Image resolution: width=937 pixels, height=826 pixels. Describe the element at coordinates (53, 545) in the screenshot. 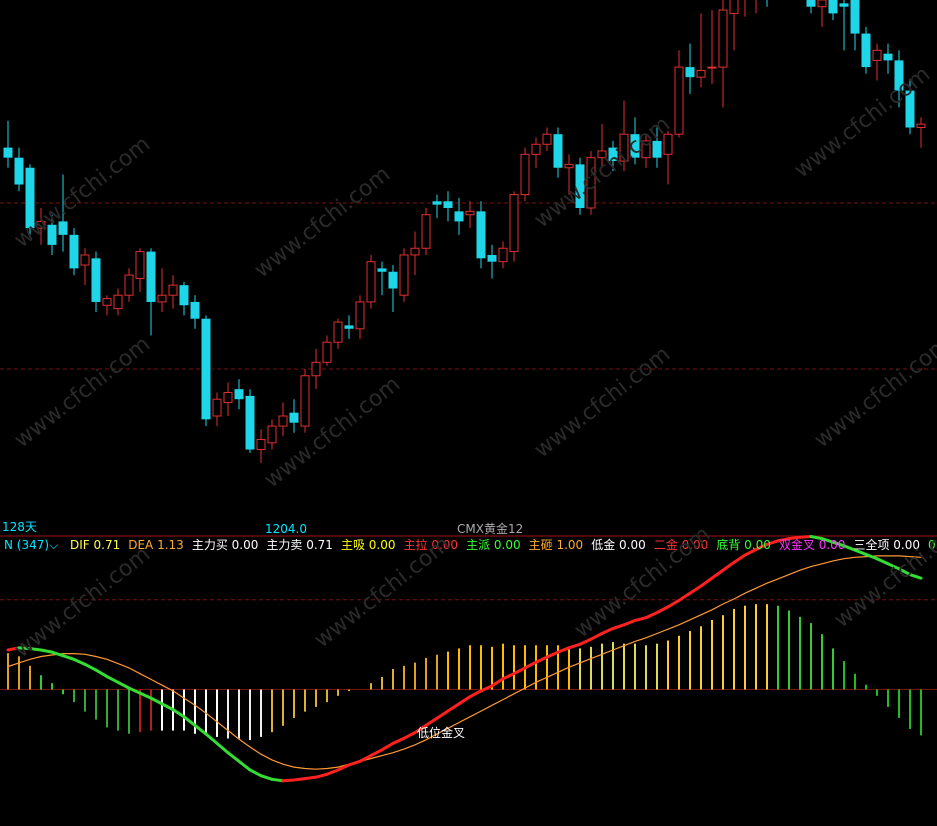

I see `dropdown-arrow-icon: ⌵` at that location.